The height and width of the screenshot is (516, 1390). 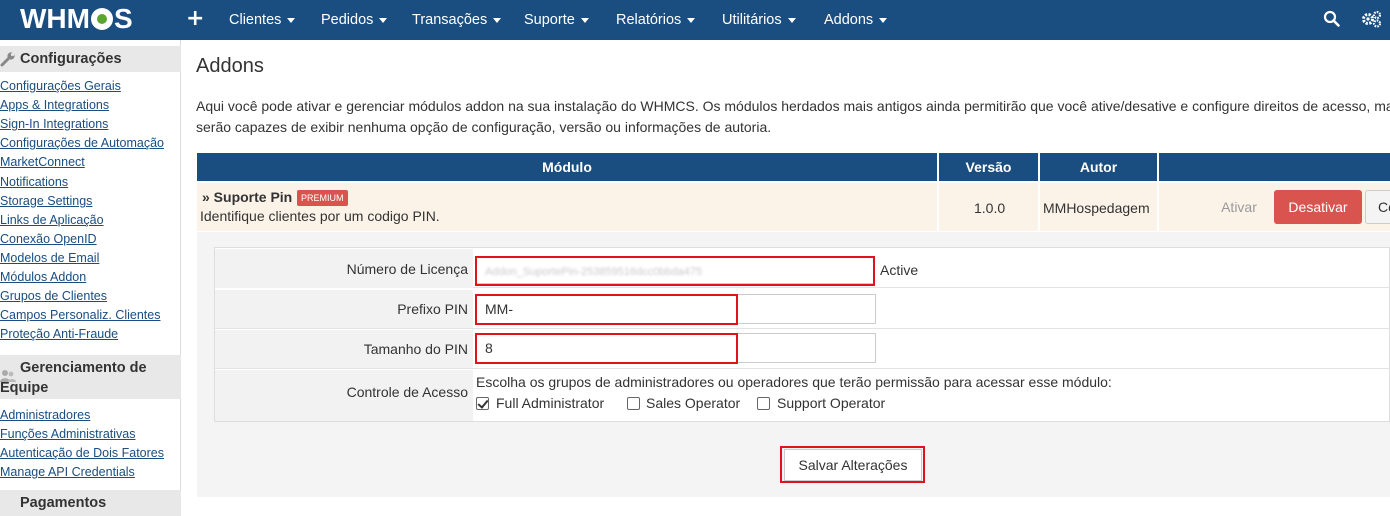 I want to click on menu-pedidos: Pedidos, so click(x=354, y=20).